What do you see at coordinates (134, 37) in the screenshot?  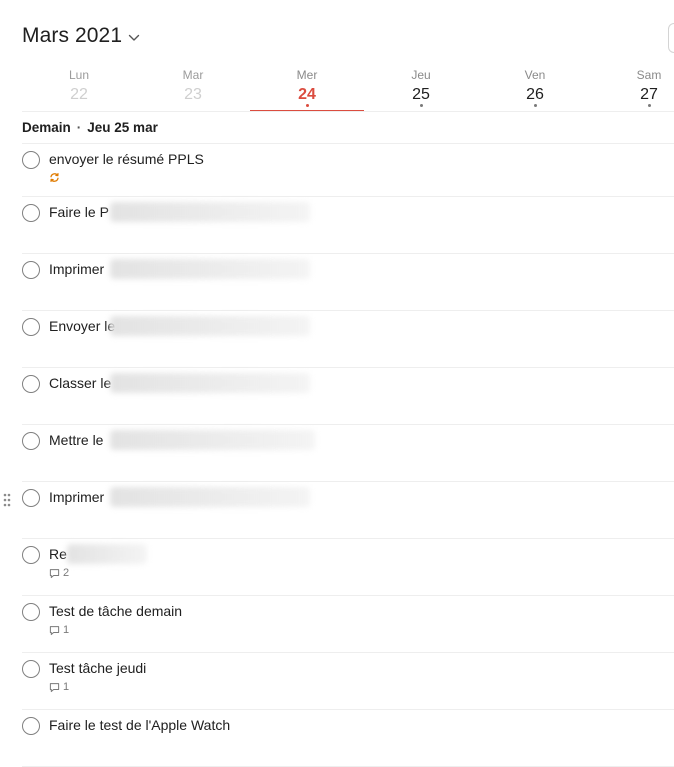 I see `chevron-down-icon` at bounding box center [134, 37].